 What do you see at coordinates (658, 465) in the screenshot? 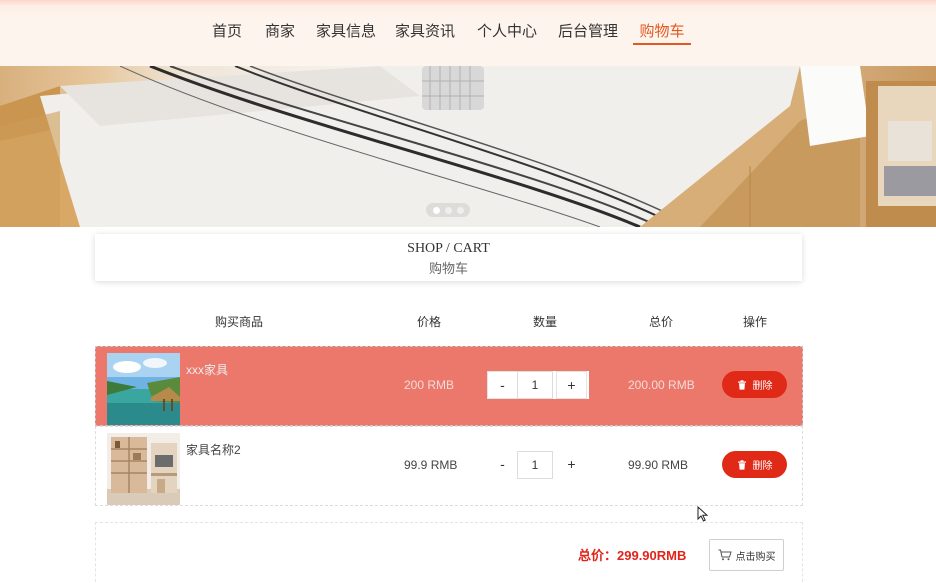
I see `row-total: 99.90 RMB` at bounding box center [658, 465].